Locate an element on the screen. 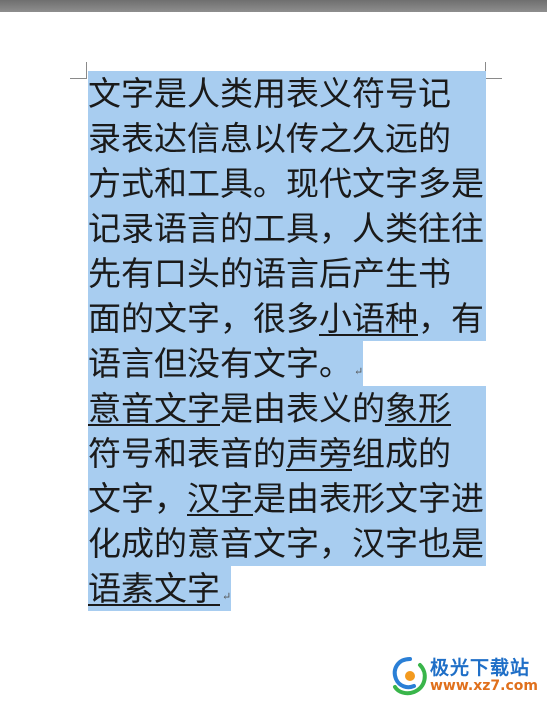 This screenshot has width=547, height=706. selection-highlight: 先有口头的语言后产生书 is located at coordinates (287, 273).